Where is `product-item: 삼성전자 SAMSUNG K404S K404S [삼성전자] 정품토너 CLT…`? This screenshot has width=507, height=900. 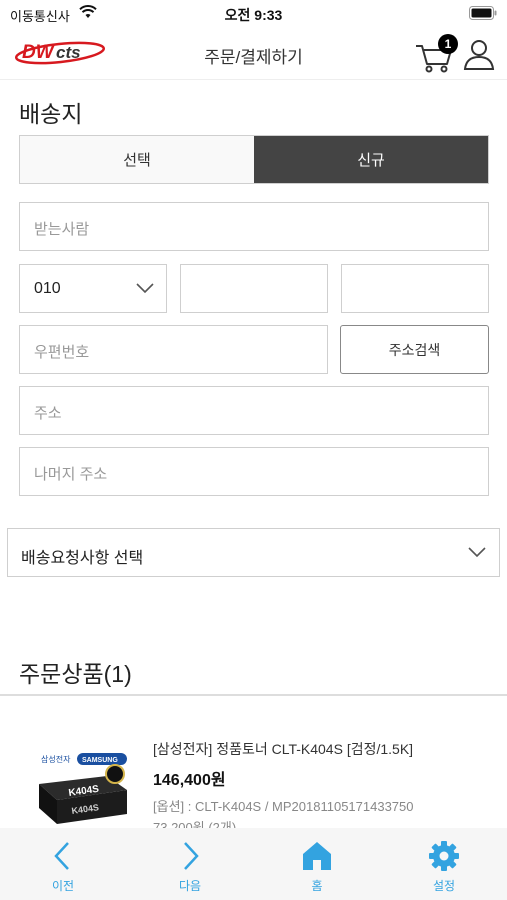
product-item: 삼성전자 SAMSUNG K404S K404S [삼성전자] 정품토너 CLT… is located at coordinates (253, 780).